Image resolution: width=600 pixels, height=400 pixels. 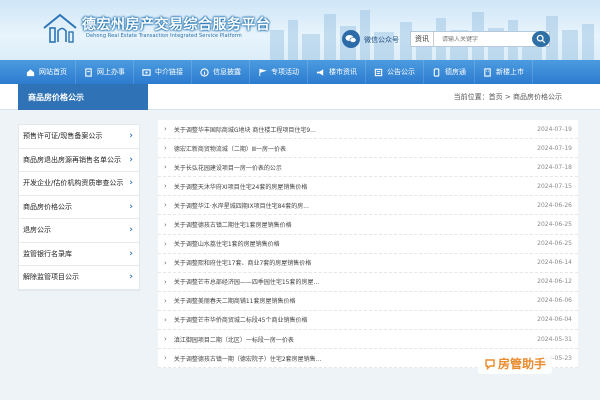 I want to click on sidebar-item-bank-directory: 监管银行名录库 ›, so click(x=79, y=254).